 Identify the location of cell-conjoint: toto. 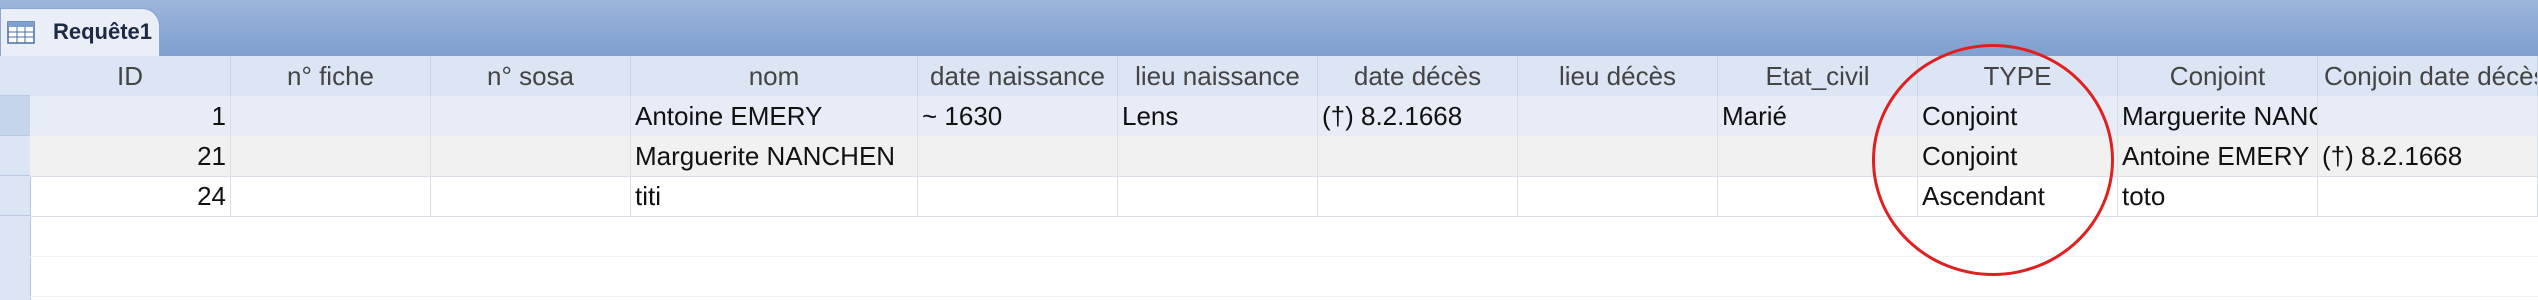
(2218, 196).